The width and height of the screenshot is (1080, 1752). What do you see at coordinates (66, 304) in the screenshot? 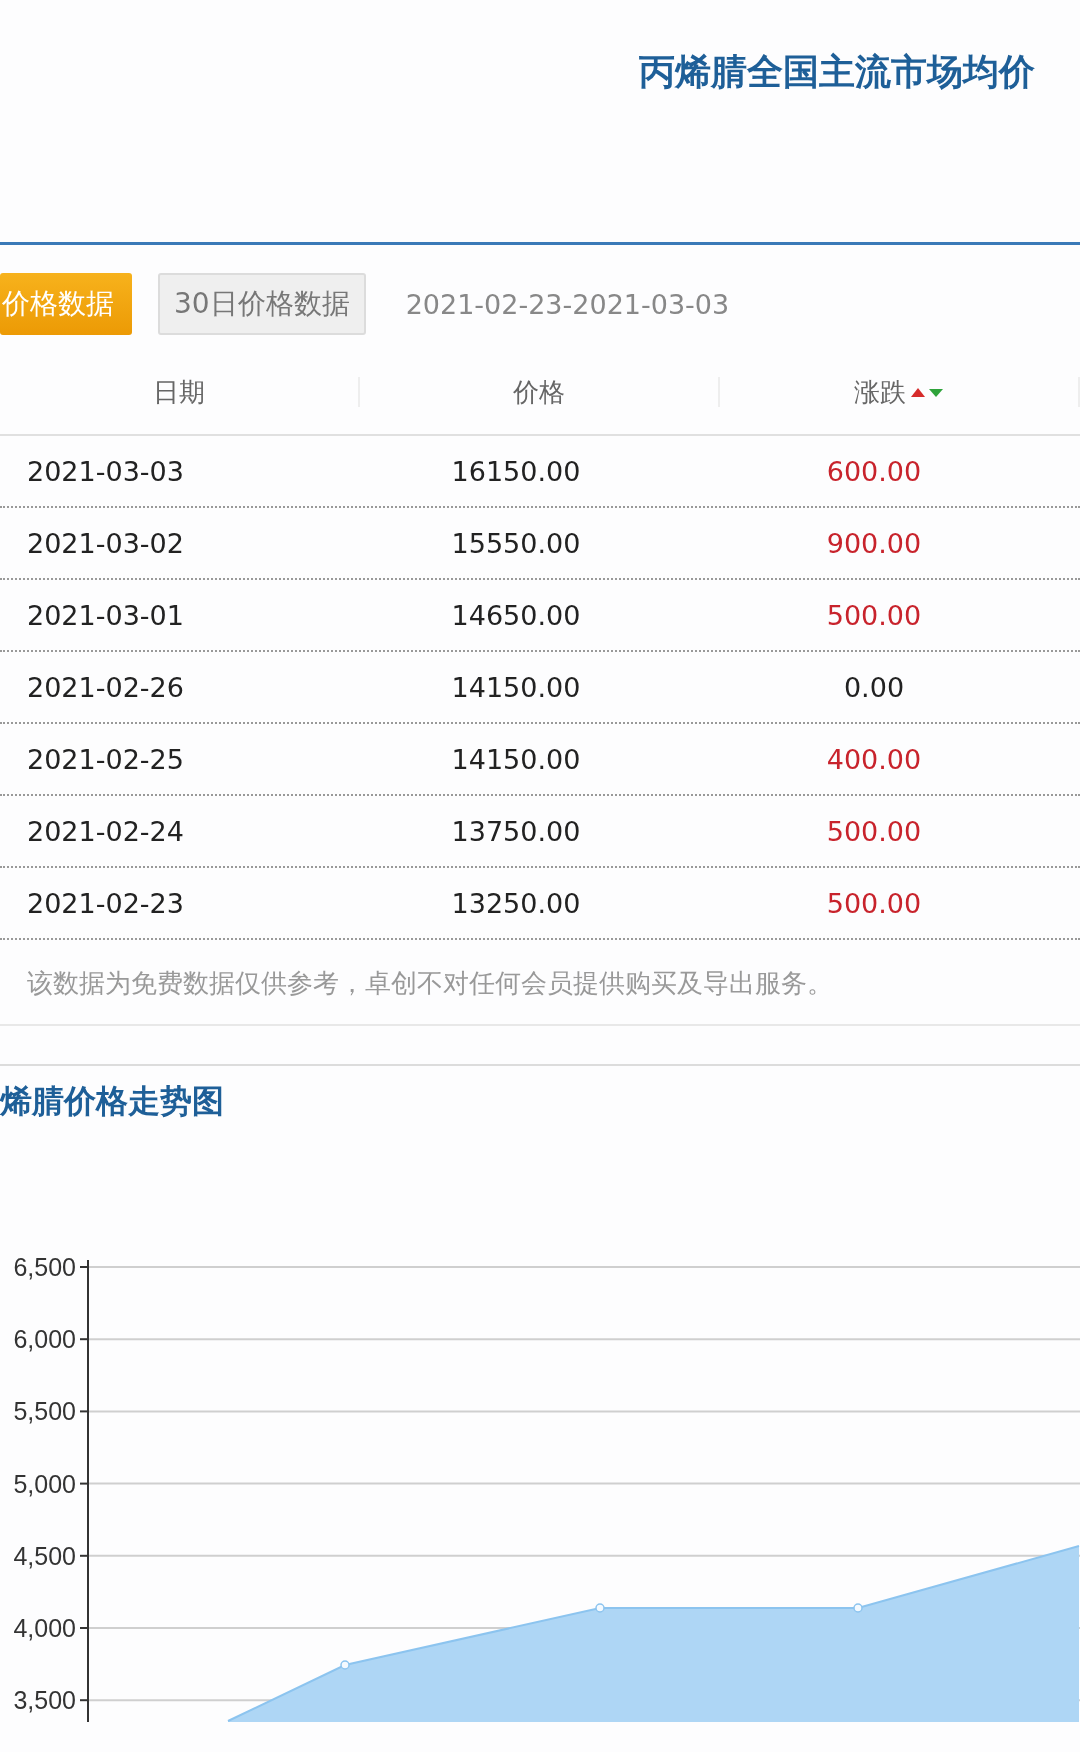
I see `tab: 价格数据` at bounding box center [66, 304].